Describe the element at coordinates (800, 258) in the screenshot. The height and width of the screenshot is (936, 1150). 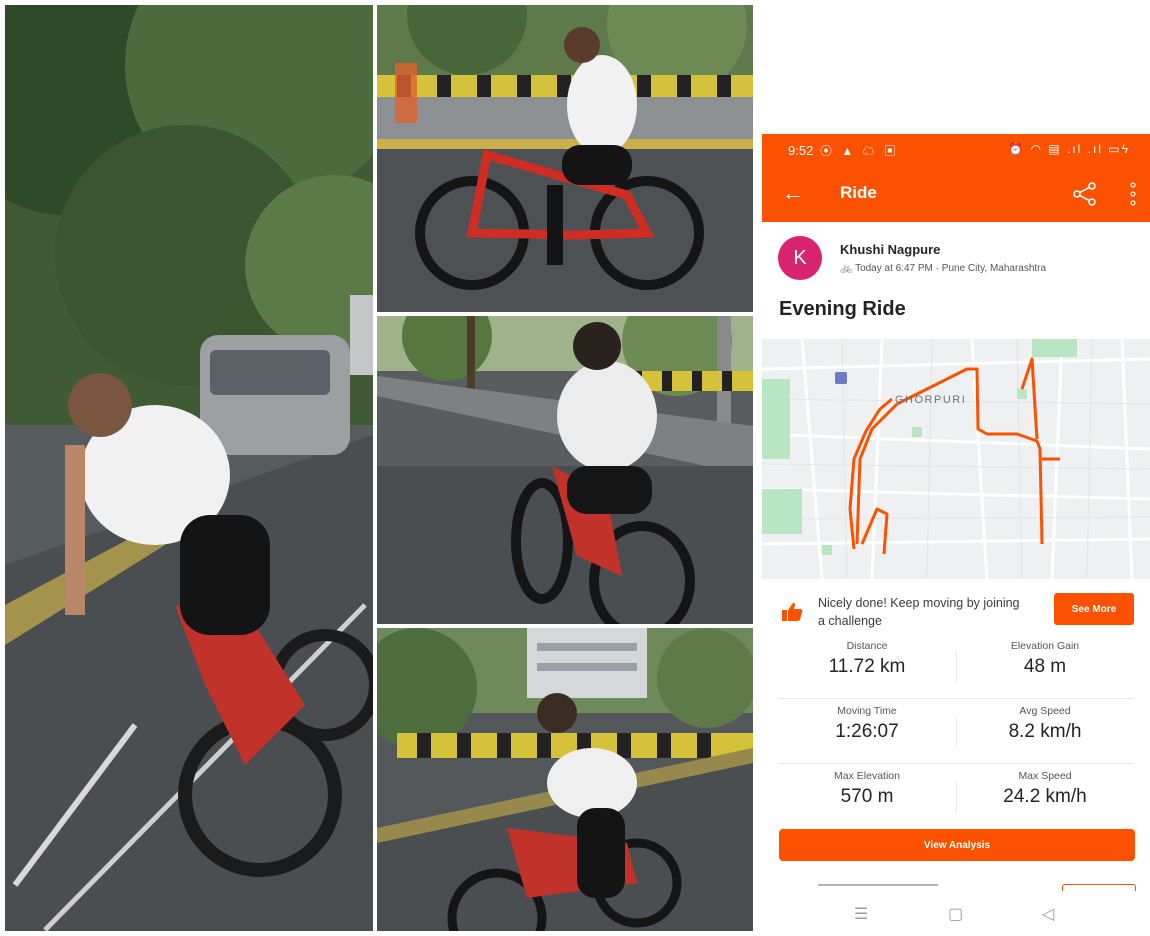
I see `avatar: K` at that location.